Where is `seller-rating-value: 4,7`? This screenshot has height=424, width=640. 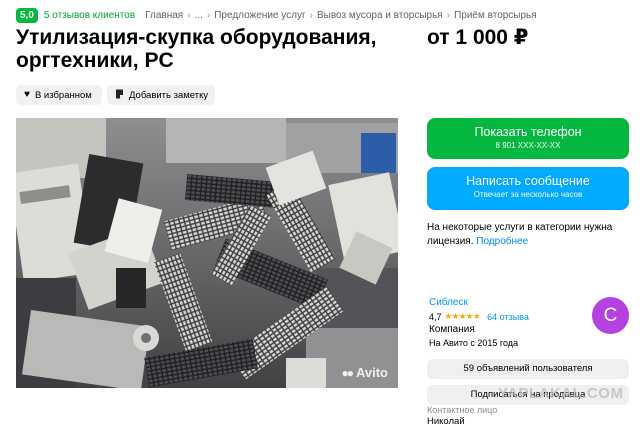
seller-rating-value: 4,7 is located at coordinates (435, 316).